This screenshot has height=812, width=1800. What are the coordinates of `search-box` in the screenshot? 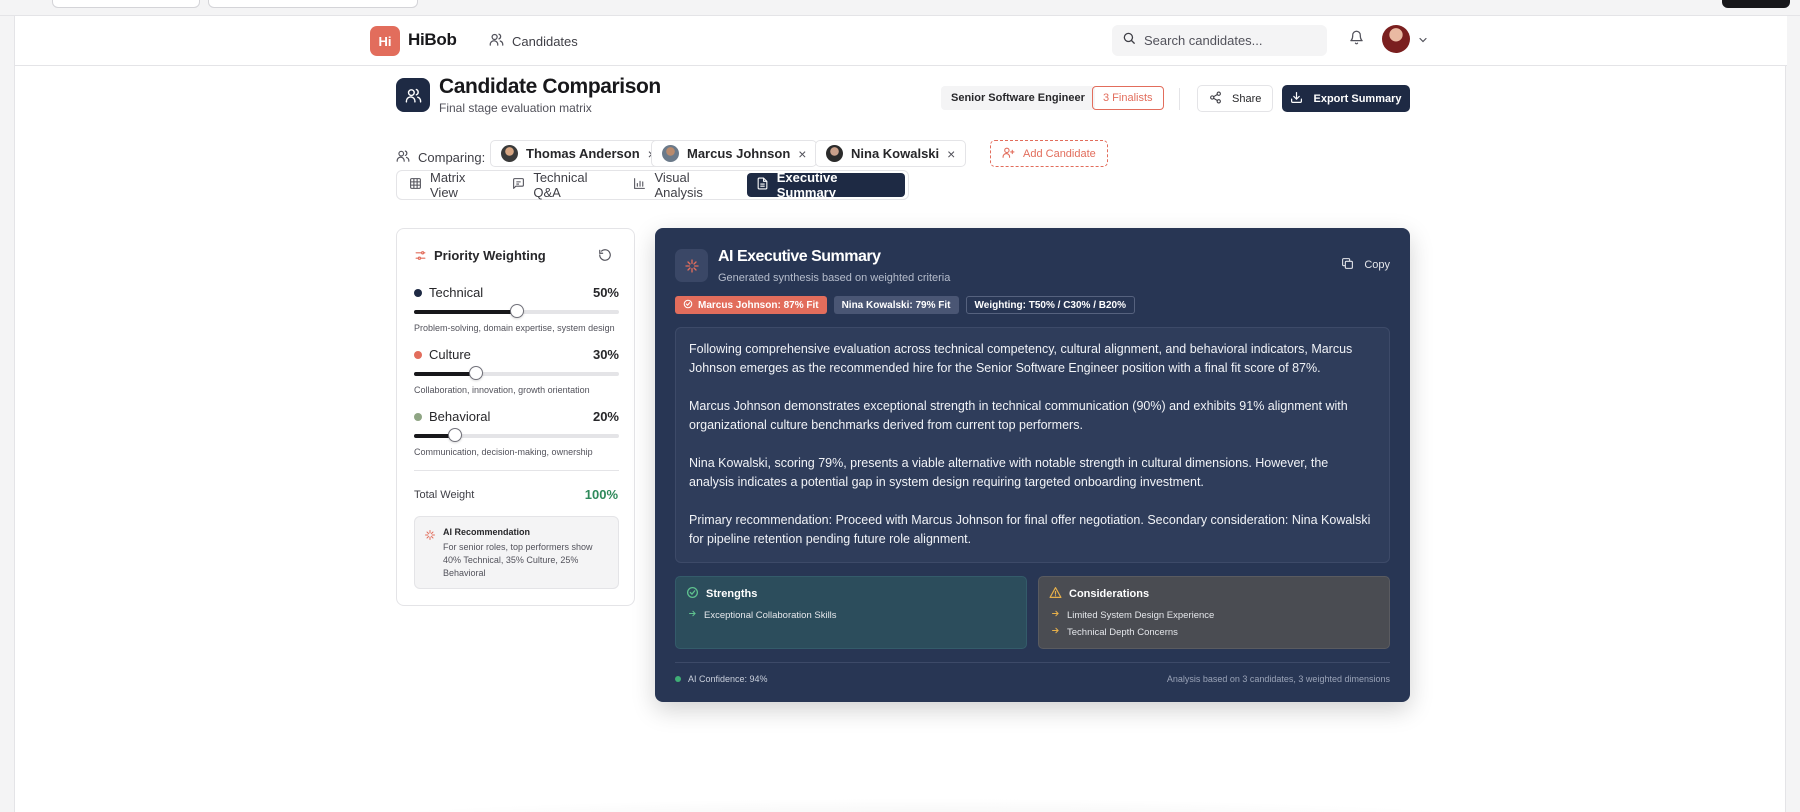 It's located at (1219, 40).